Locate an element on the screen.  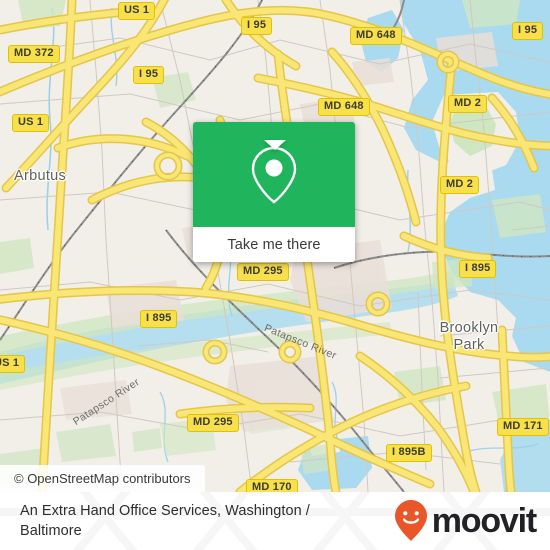
map-pin-outline-icon is located at coordinates (274, 175).